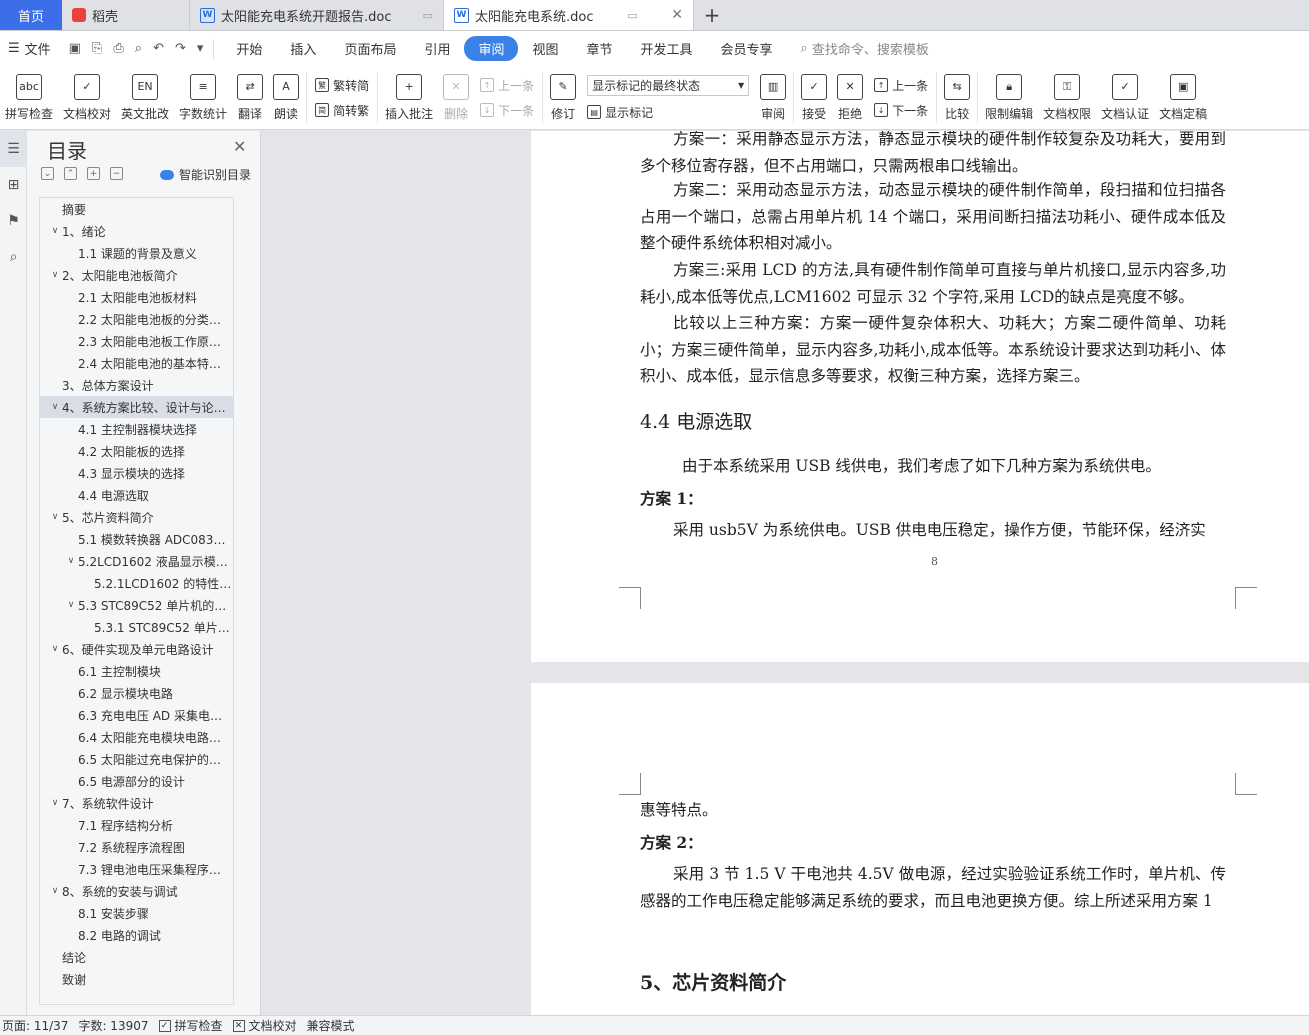 Image resolution: width=1309 pixels, height=1035 pixels. What do you see at coordinates (569, 15) in the screenshot?
I see `tab-current-doc: W 太阳能充电系统.doc ▭ ✕` at bounding box center [569, 15].